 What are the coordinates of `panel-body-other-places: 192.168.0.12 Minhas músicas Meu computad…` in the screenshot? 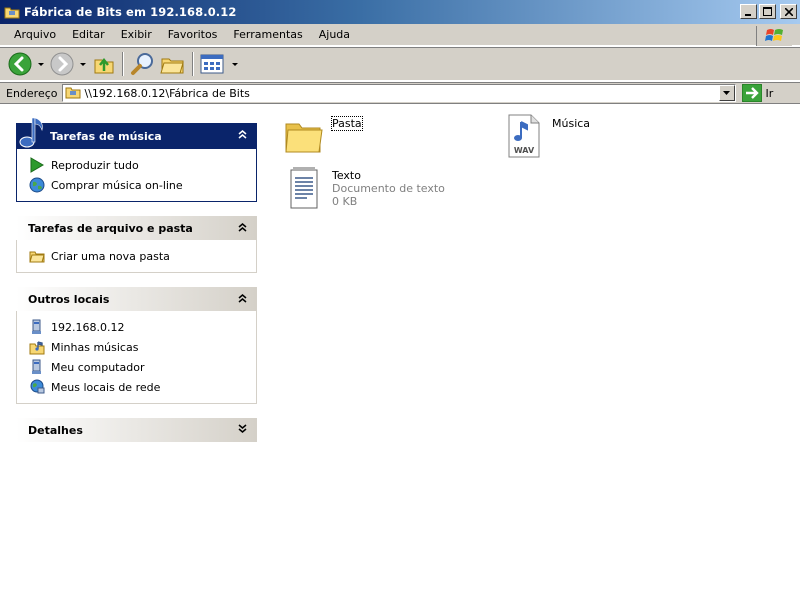 It's located at (136, 357).